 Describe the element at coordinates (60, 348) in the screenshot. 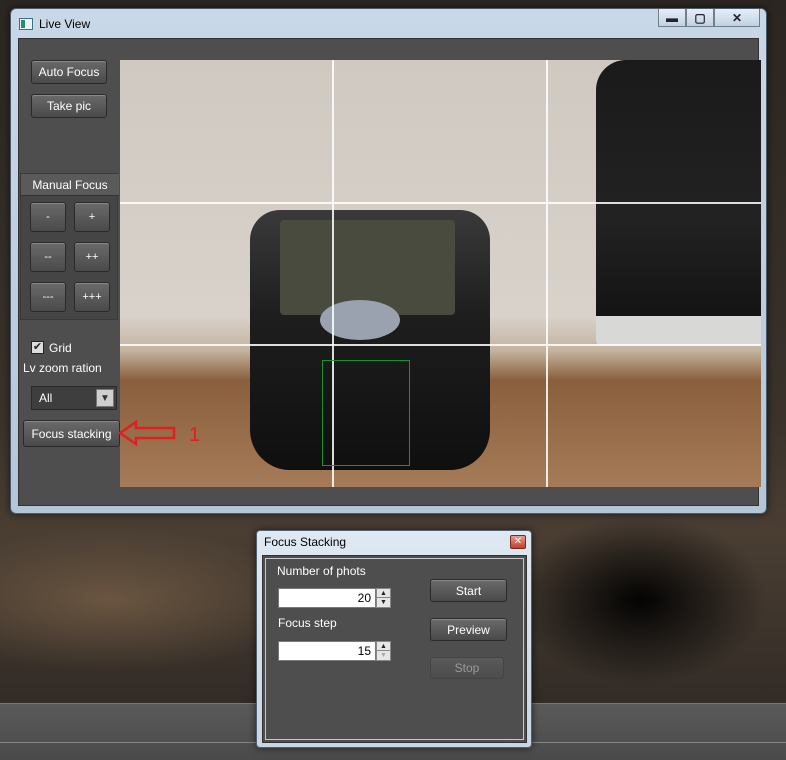

I see `grid-label: Grid` at that location.